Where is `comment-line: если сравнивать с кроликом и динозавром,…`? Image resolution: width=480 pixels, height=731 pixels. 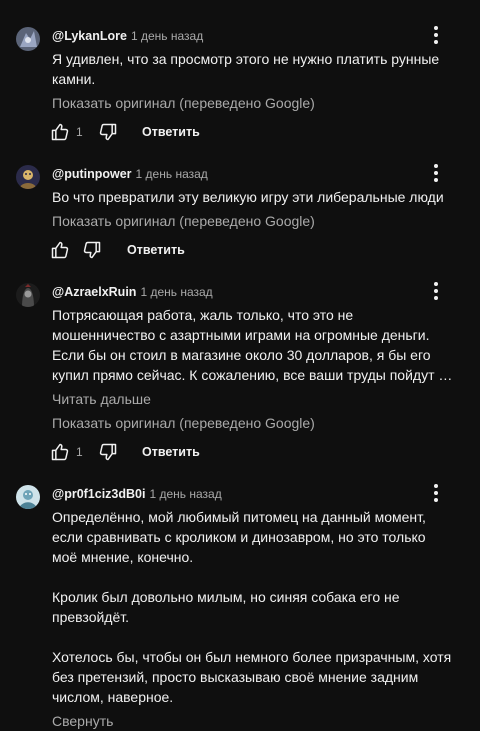
comment-line: если сравнивать с кроликом и динозавром,… is located at coordinates (239, 537).